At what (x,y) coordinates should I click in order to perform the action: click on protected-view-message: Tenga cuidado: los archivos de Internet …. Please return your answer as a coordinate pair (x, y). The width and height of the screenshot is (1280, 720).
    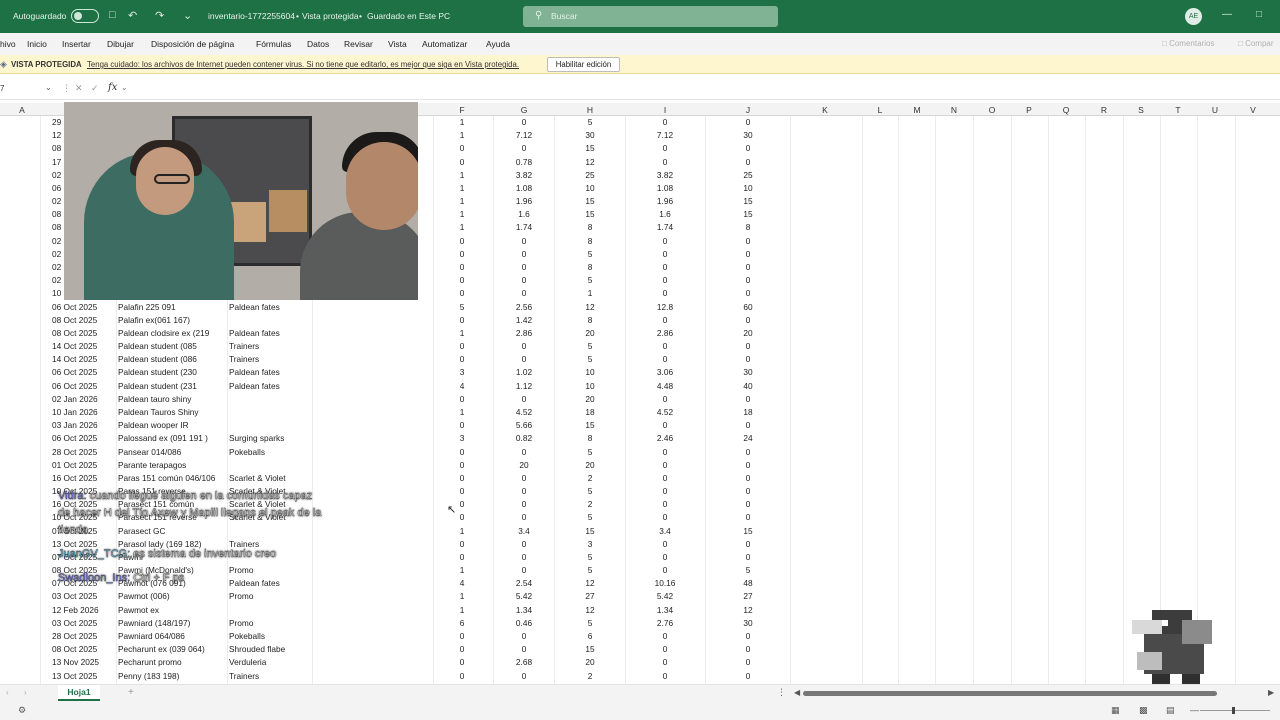
    Looking at the image, I should click on (303, 64).